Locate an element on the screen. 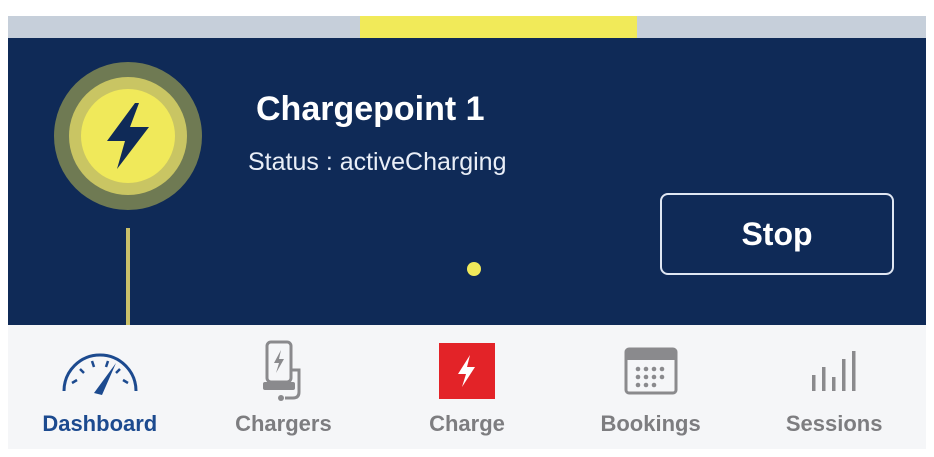 The height and width of the screenshot is (457, 934). right-edge is located at coordinates (930, 236).